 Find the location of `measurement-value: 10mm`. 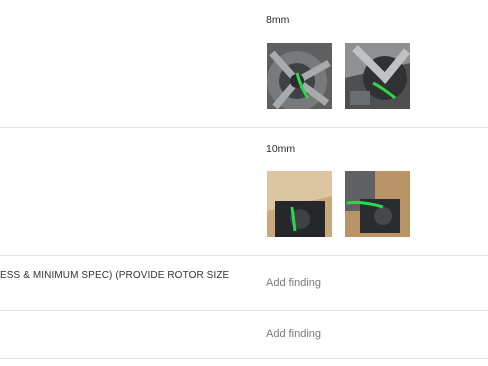

measurement-value: 10mm is located at coordinates (281, 149).